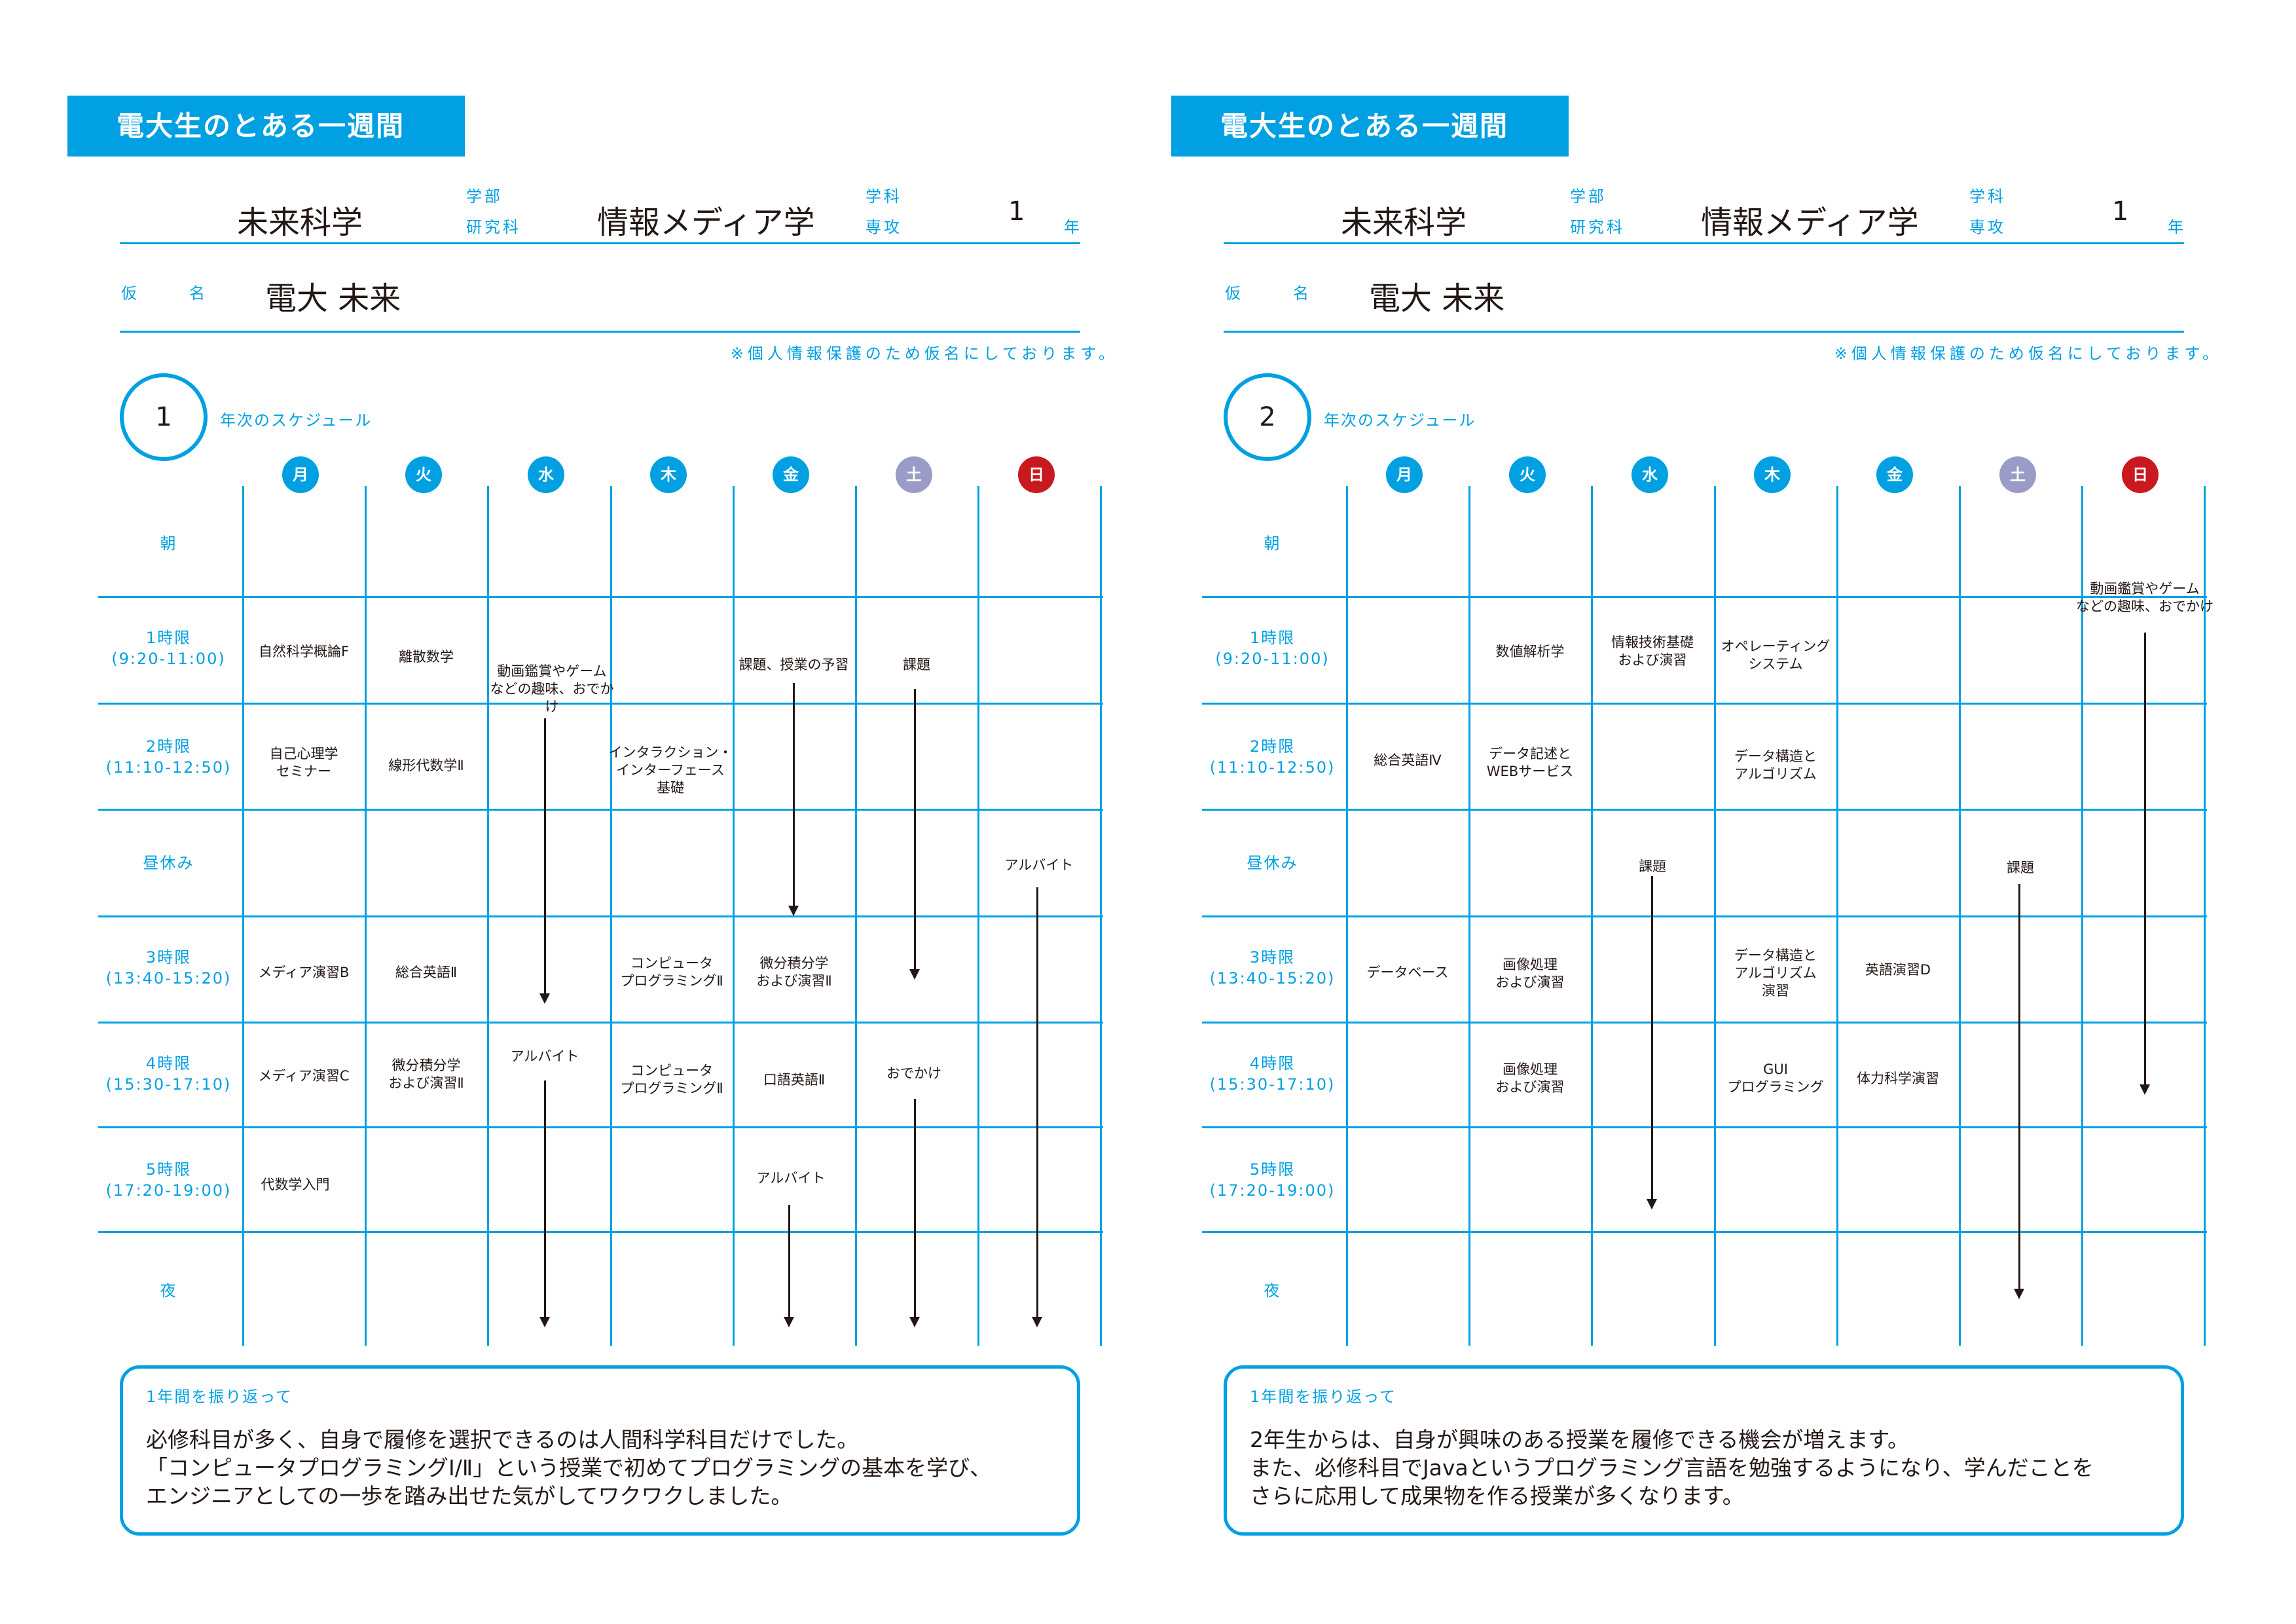 The height and width of the screenshot is (1624, 2296). I want to click on department-label: 学科, so click(1987, 196).